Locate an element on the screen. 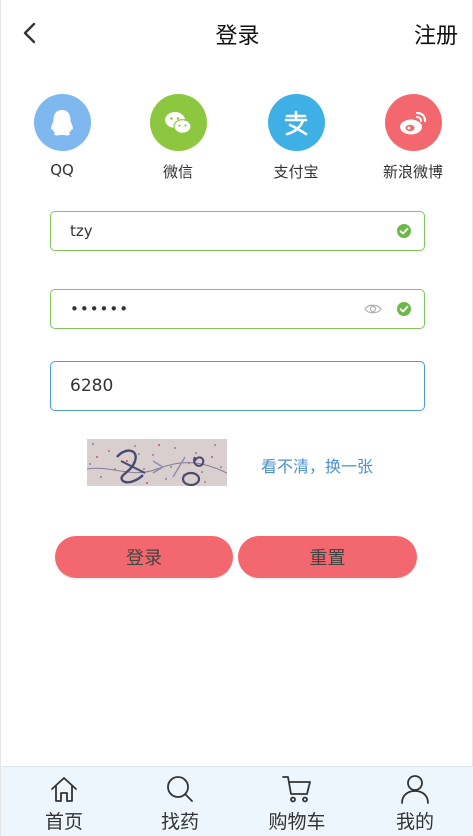 The height and width of the screenshot is (836, 473). page-title: 登录 is located at coordinates (237, 36).